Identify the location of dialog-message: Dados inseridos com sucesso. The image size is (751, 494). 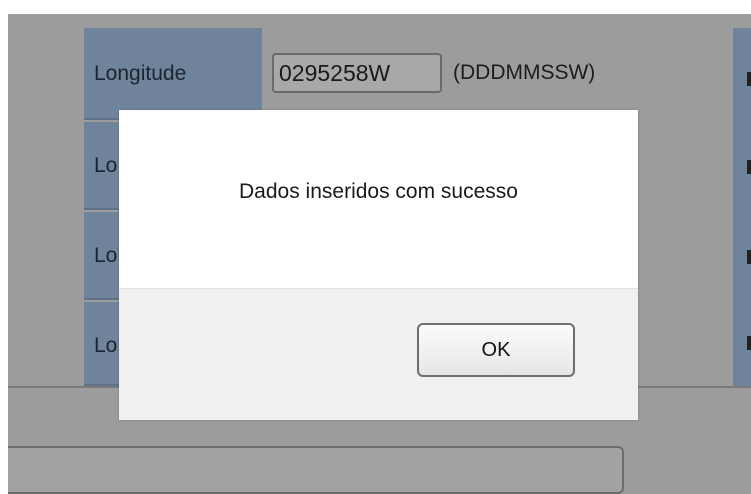
(378, 191).